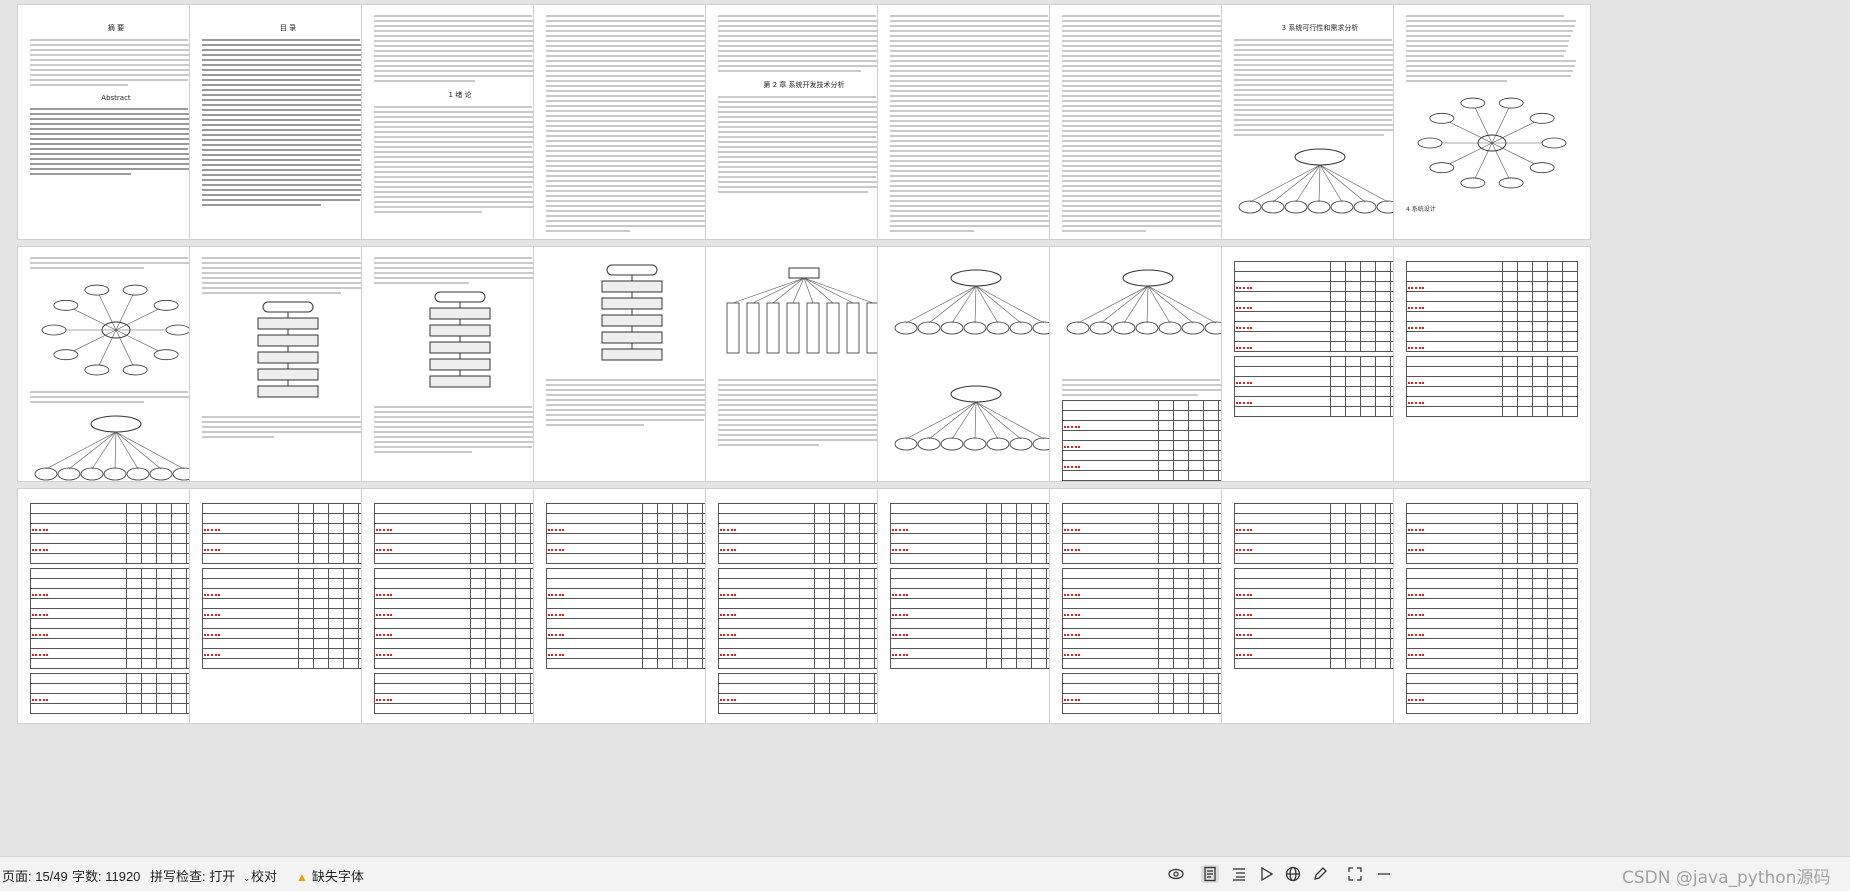  I want to click on missing-font-button: ▲ 缺失字体, so click(330, 875).